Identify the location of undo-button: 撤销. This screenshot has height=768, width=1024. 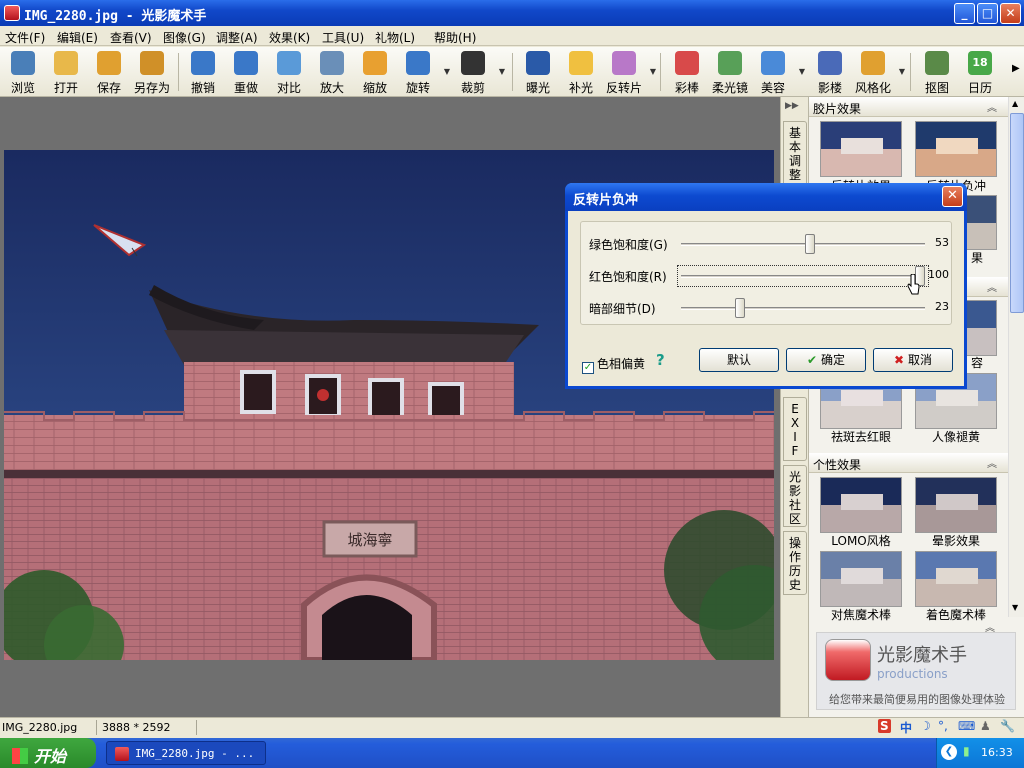
(203, 72).